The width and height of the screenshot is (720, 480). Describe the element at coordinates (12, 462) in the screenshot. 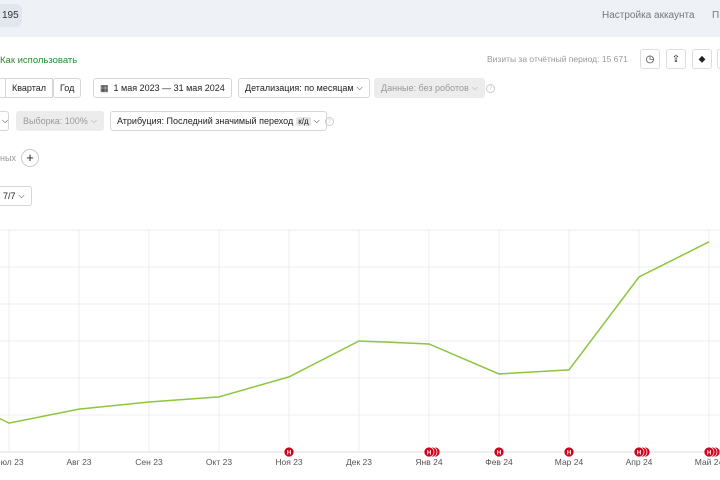

I see `x-tick-label: Июл 23` at that location.